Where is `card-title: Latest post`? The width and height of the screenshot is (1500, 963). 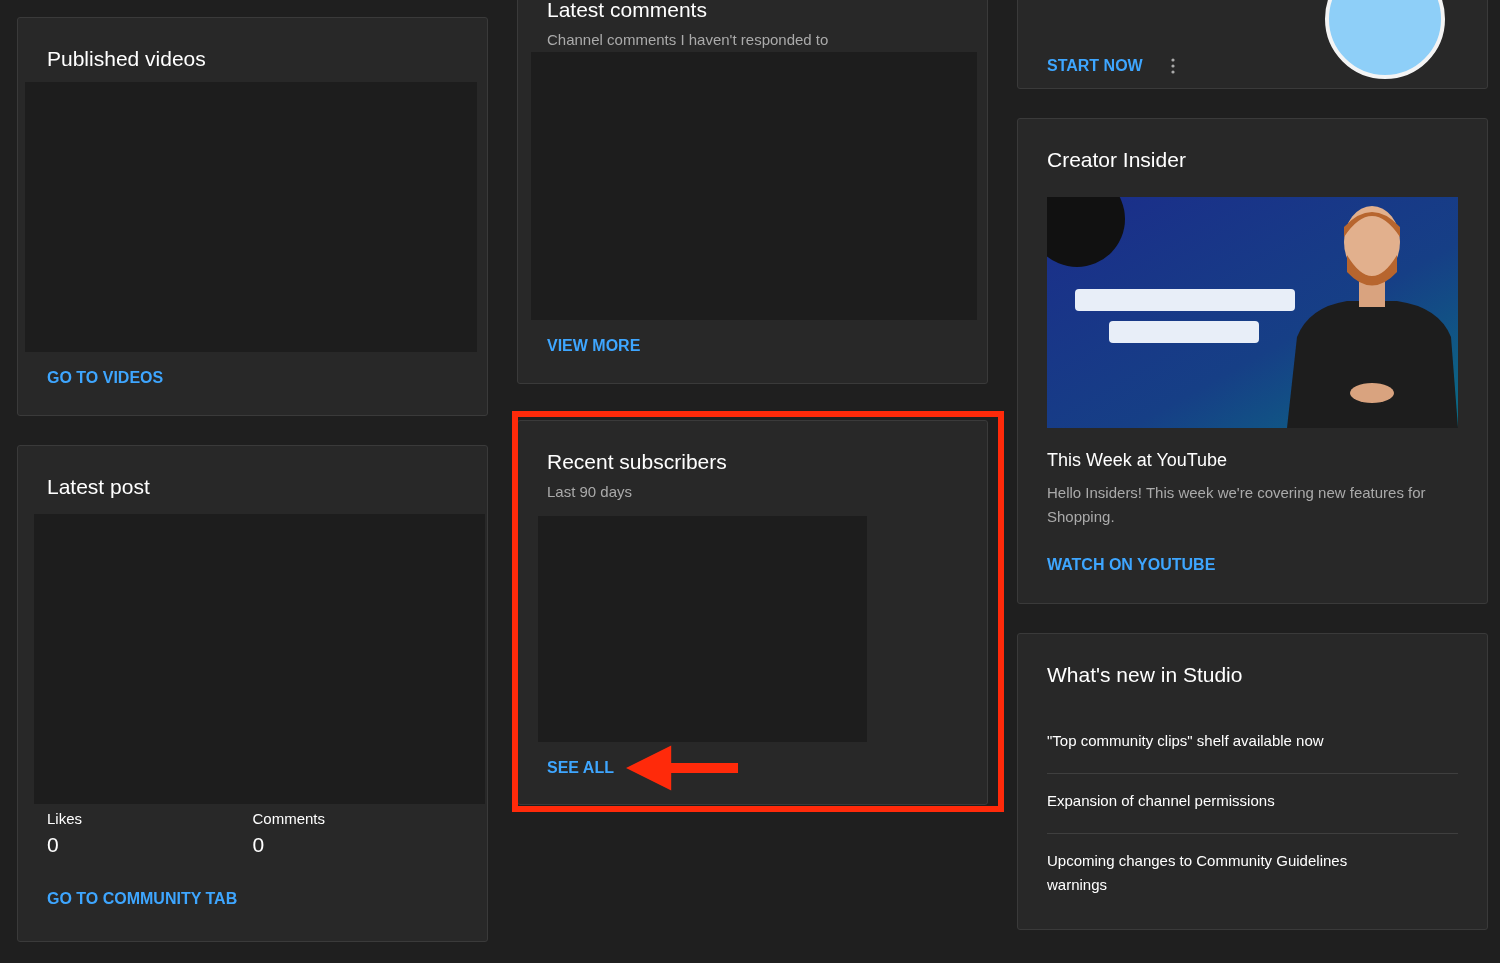 card-title: Latest post is located at coordinates (99, 487).